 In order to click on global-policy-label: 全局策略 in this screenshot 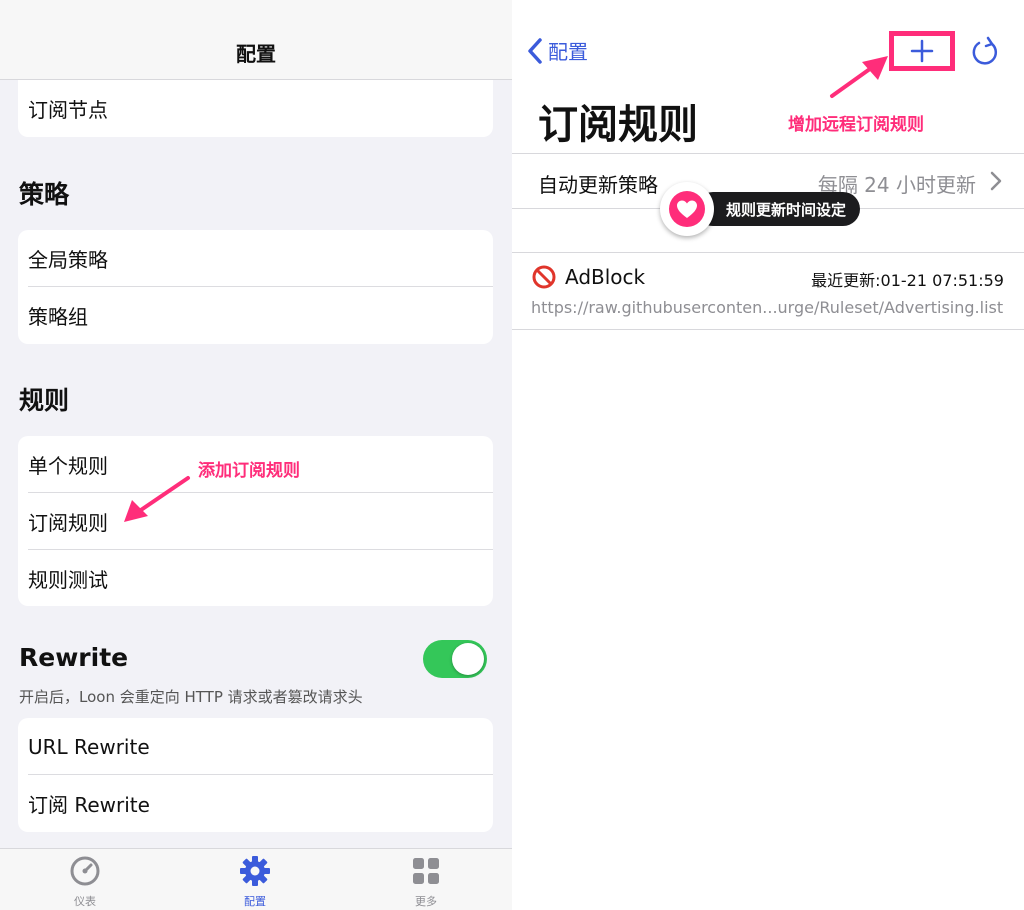, I will do `click(68, 260)`.